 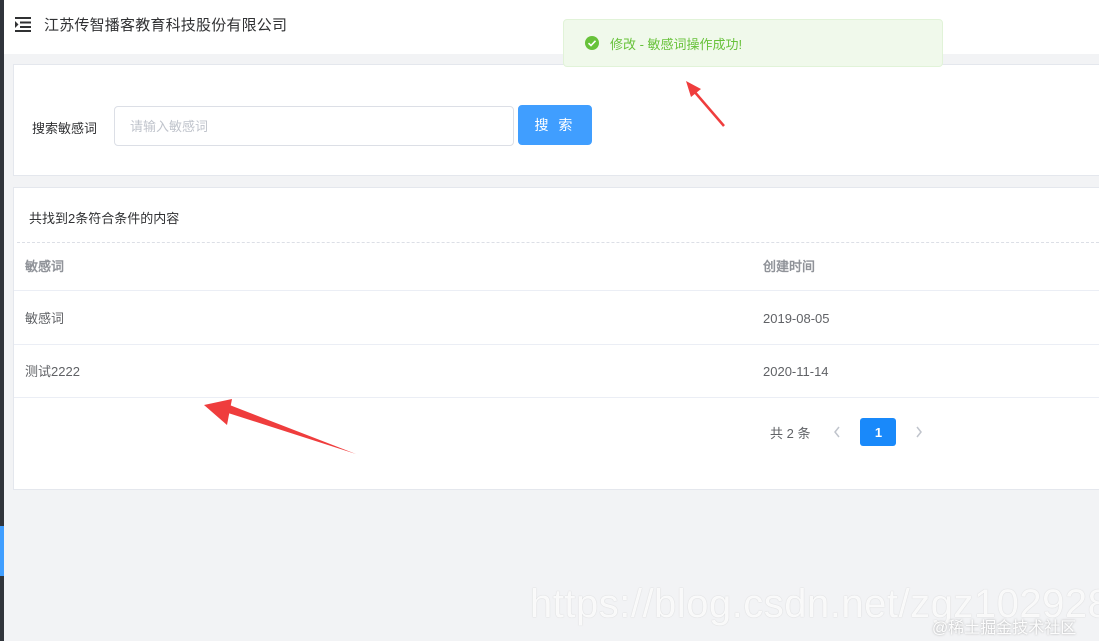 I want to click on result-summary: 共找到2条符合条件的内容, so click(x=104, y=218).